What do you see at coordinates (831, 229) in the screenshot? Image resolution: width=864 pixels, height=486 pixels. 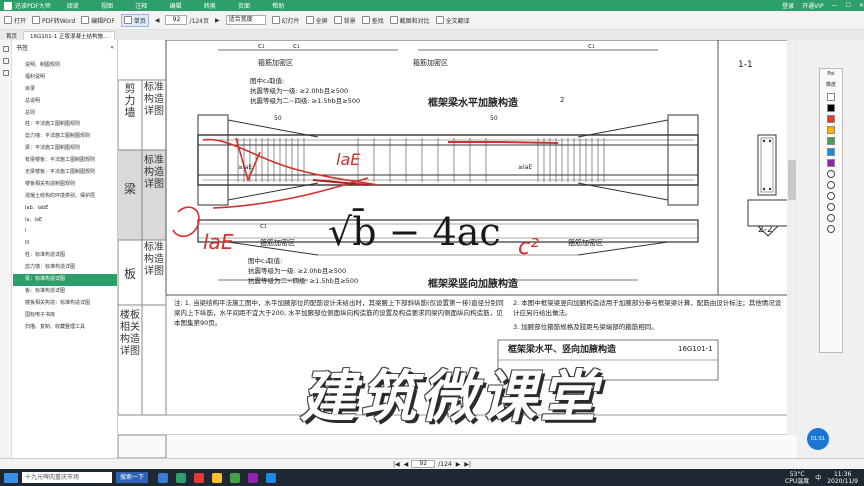 I see `clear-icon` at bounding box center [831, 229].